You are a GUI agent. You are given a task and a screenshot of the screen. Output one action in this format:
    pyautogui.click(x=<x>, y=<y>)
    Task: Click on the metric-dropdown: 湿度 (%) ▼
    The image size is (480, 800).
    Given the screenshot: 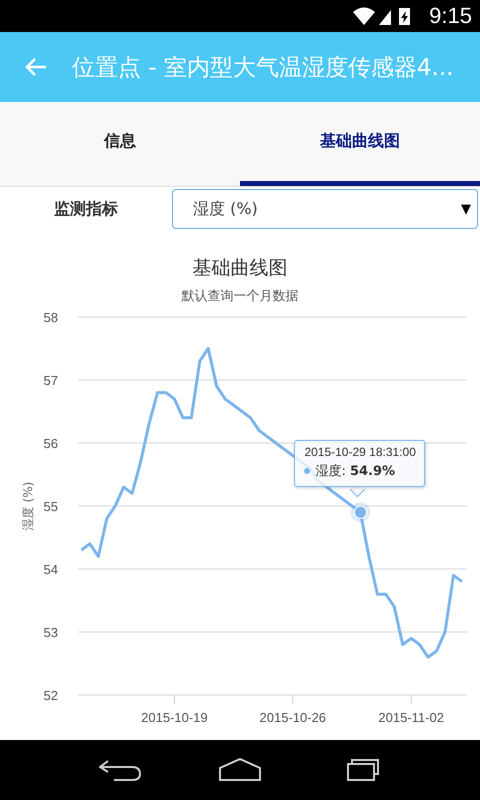 What is the action you would take?
    pyautogui.click(x=325, y=209)
    